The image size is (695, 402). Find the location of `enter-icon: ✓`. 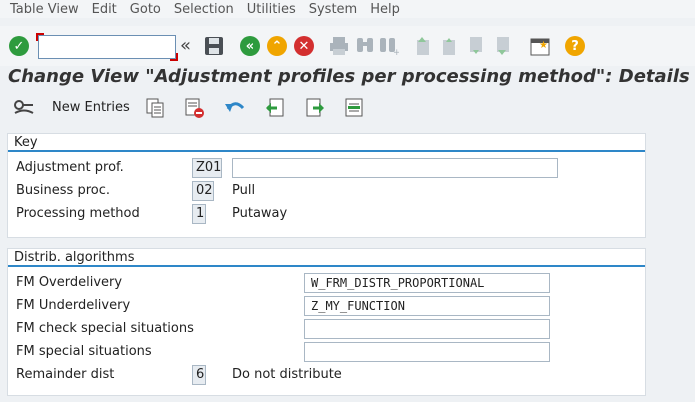

enter-icon: ✓ is located at coordinates (19, 46).